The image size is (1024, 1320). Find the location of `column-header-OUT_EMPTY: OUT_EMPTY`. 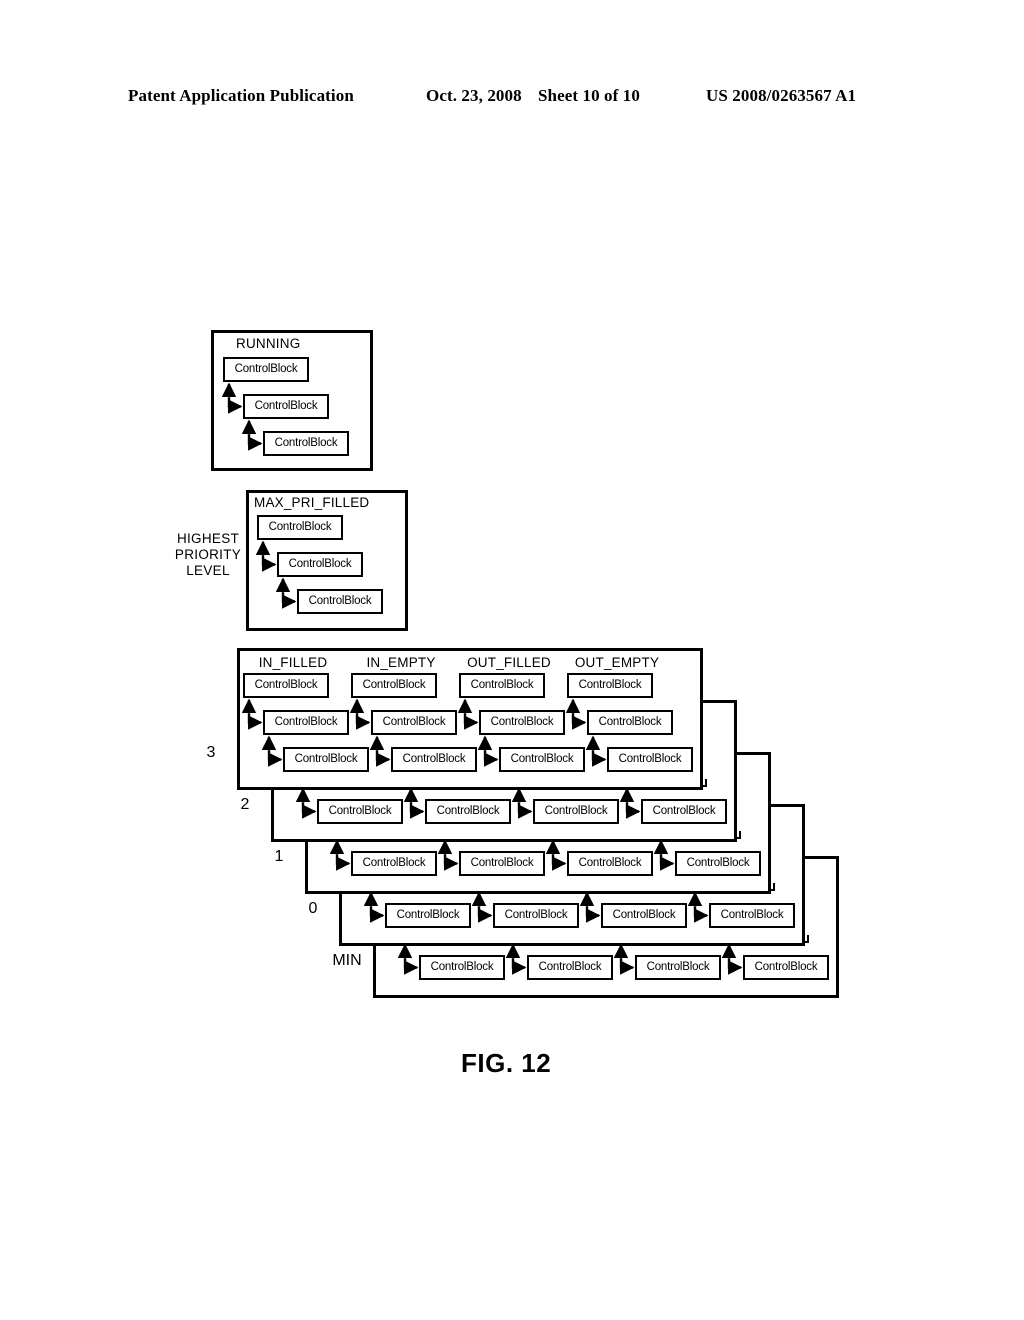

column-header-OUT_EMPTY: OUT_EMPTY is located at coordinates (617, 662).